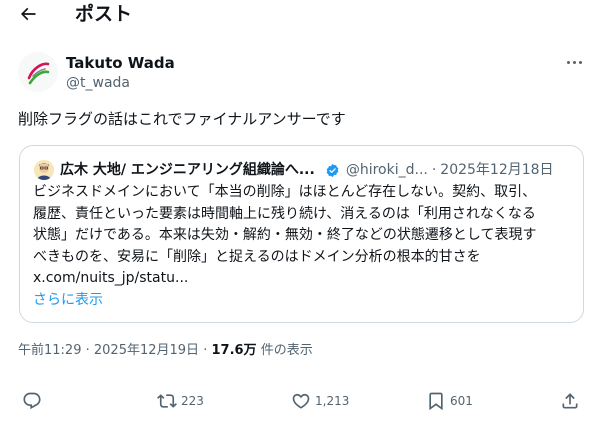 This screenshot has width=604, height=427. I want to click on post-time: 午前11:29, so click(49, 350).